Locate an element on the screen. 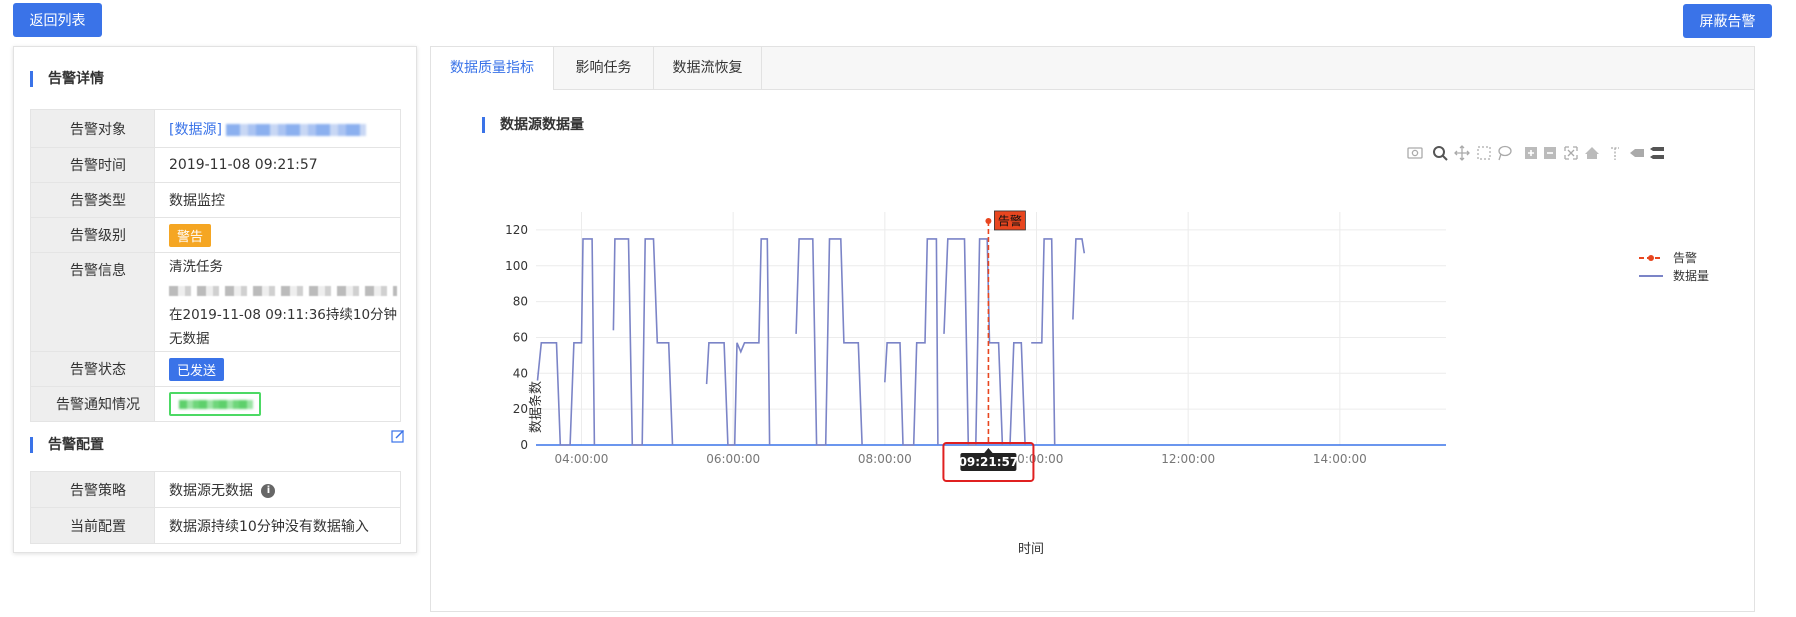 Image resolution: width=1796 pixels, height=617 pixels. row-alarm-object: 告警对象 [数据源] is located at coordinates (215, 128).